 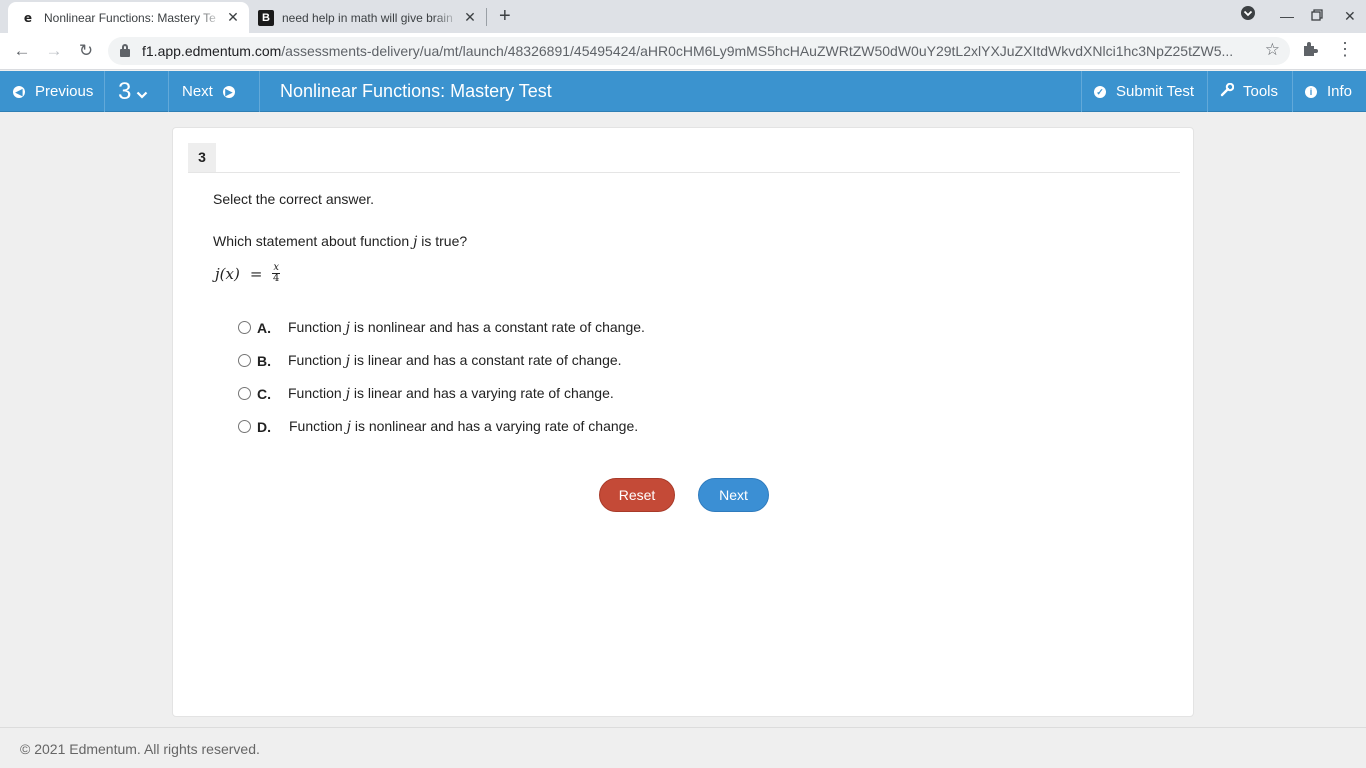 I want to click on arrow-right-circle-icon: ▶, so click(x=228, y=91).